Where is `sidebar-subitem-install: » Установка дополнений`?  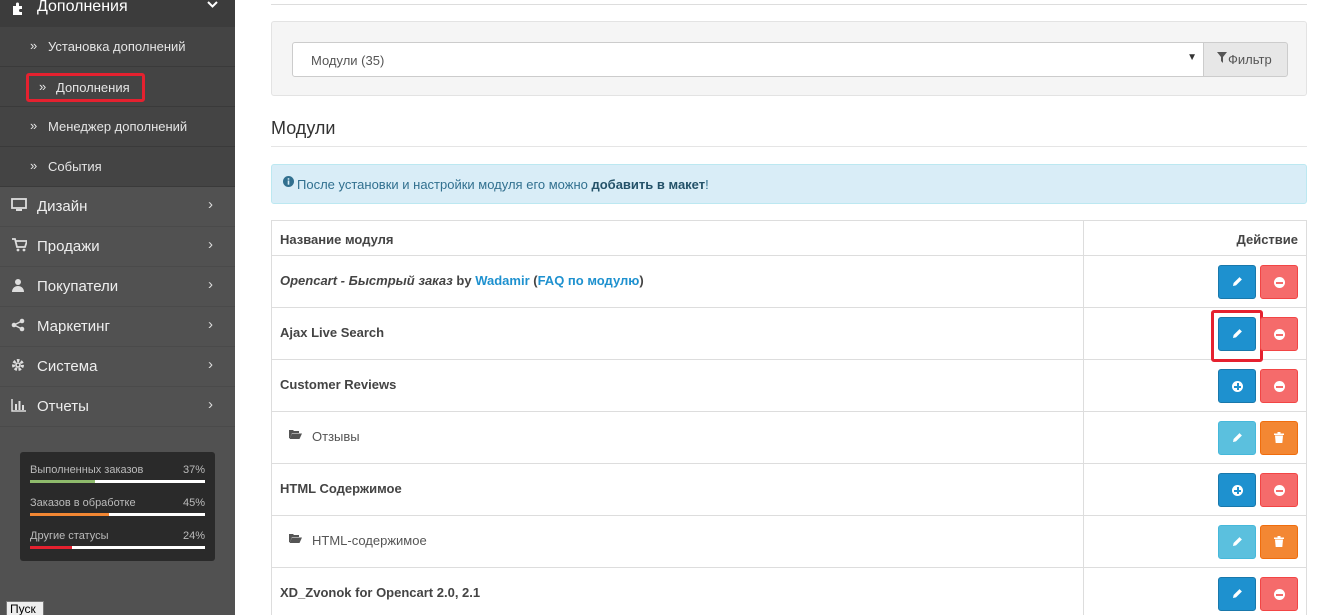
sidebar-subitem-install: » Установка дополнений is located at coordinates (117, 47).